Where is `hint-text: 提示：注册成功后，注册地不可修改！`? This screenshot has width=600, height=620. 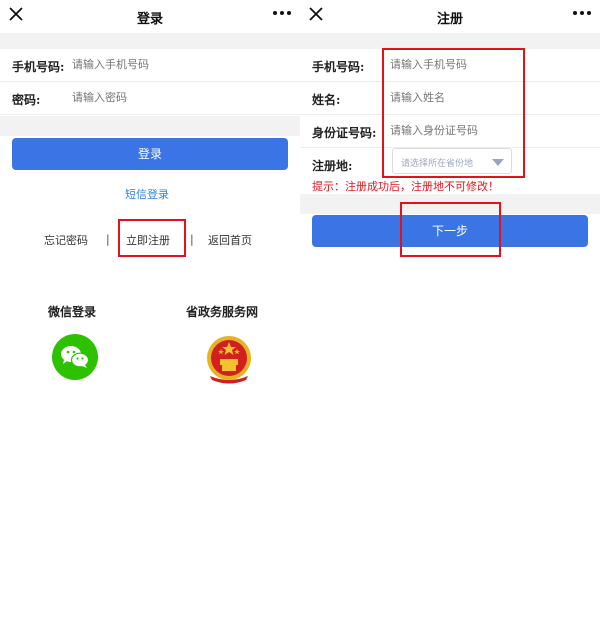
hint-text: 提示：注册成功后，注册地不可修改！ is located at coordinates (405, 186).